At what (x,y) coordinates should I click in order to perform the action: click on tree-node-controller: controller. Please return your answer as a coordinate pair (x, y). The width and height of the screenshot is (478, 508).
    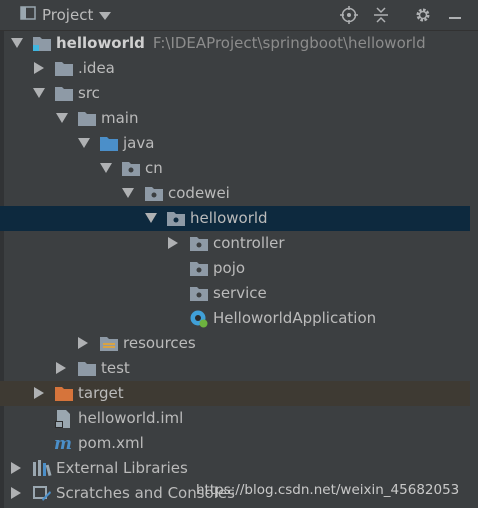
    Looking at the image, I should click on (235, 243).